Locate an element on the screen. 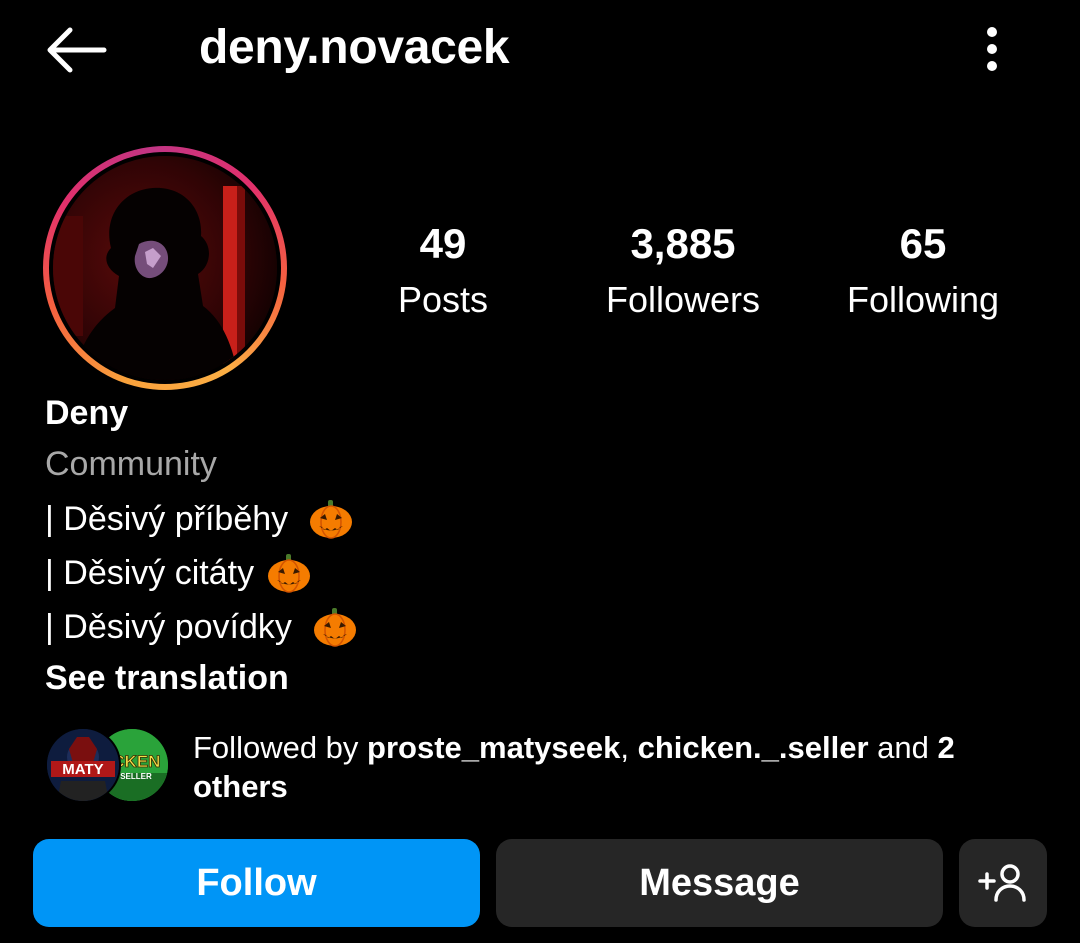 This screenshot has height=943, width=1080. profile-username: deny.novacek is located at coordinates (354, 47).